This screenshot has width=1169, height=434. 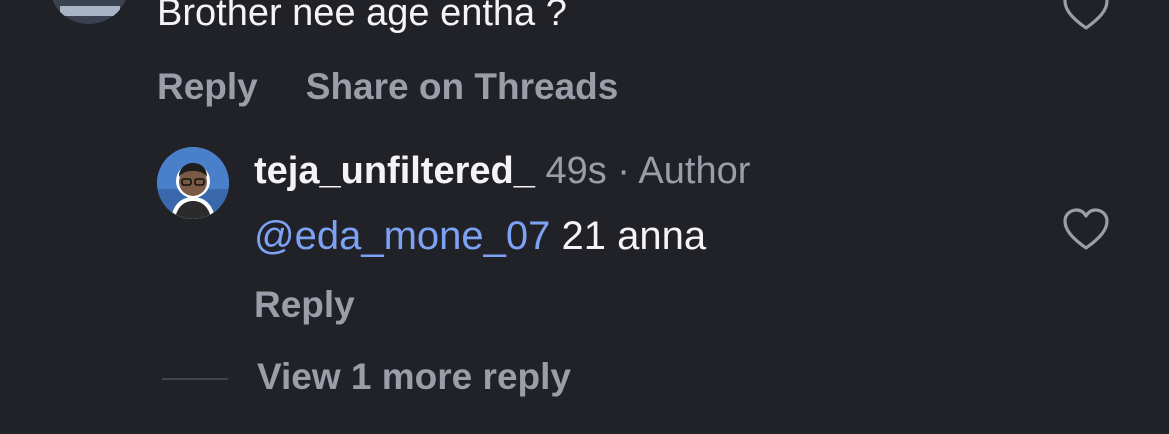 I want to click on parent-avatar, so click(x=89, y=12).